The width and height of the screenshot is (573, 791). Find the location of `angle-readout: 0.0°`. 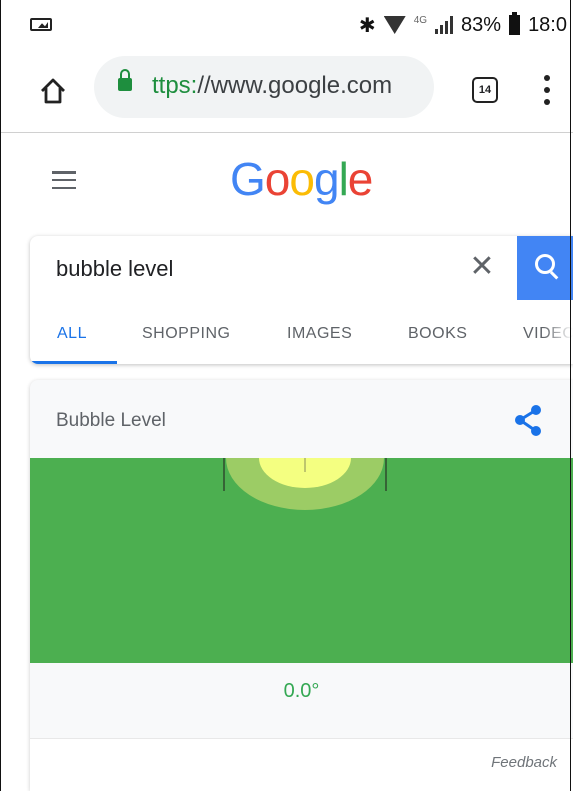

angle-readout: 0.0° is located at coordinates (301, 691).